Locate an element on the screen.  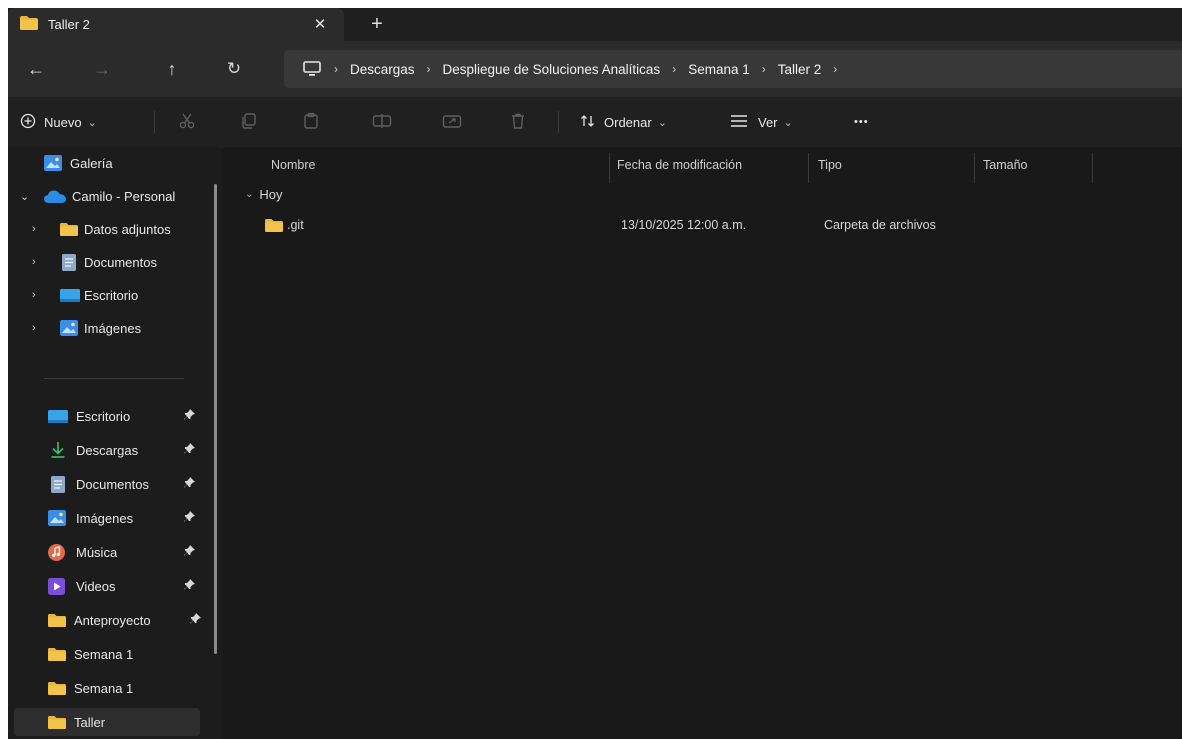
monitor-icon is located at coordinates (312, 69).